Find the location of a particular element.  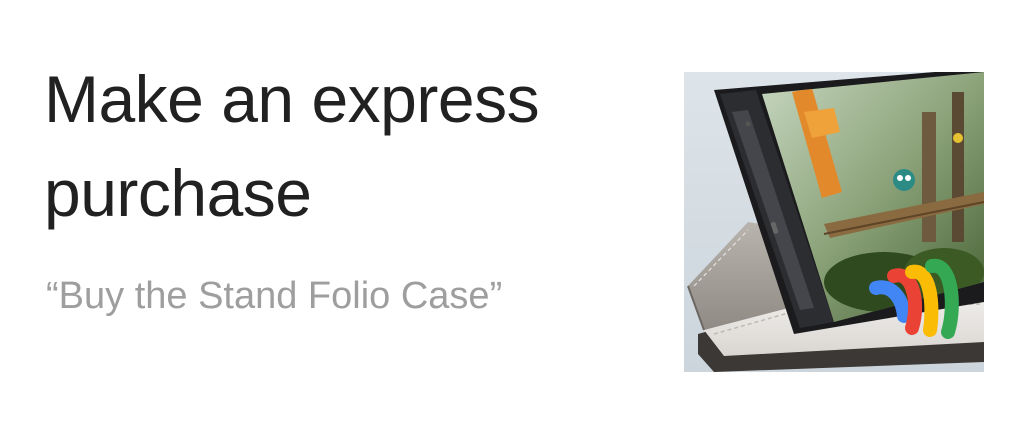

example-voice-query: “Buy the Stand Folio Case” is located at coordinates (274, 296).